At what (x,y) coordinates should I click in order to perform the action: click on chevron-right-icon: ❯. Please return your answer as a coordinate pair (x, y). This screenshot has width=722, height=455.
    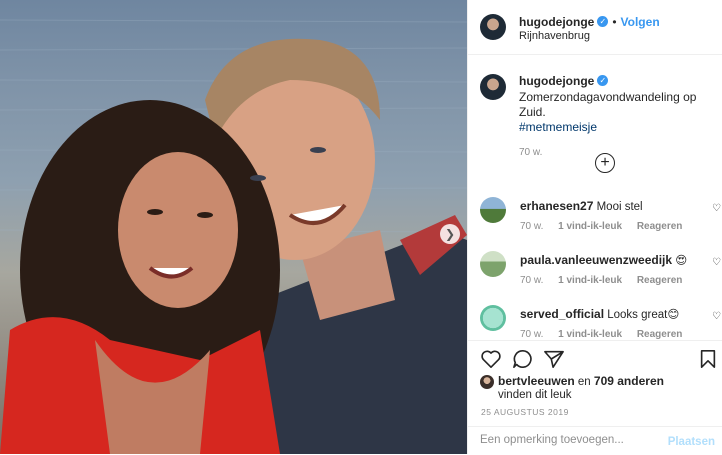
    Looking at the image, I should click on (450, 234).